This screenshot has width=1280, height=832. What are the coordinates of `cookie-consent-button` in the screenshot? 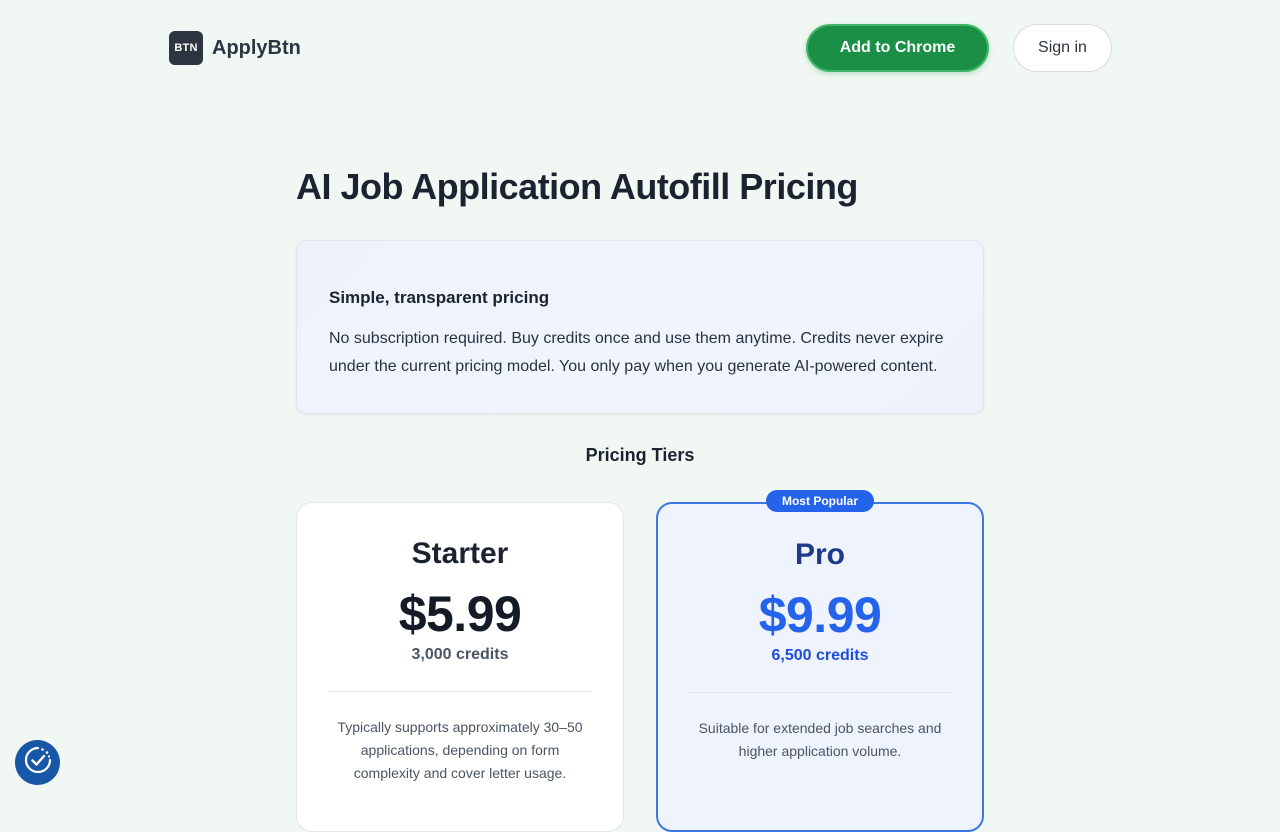 It's located at (37, 762).